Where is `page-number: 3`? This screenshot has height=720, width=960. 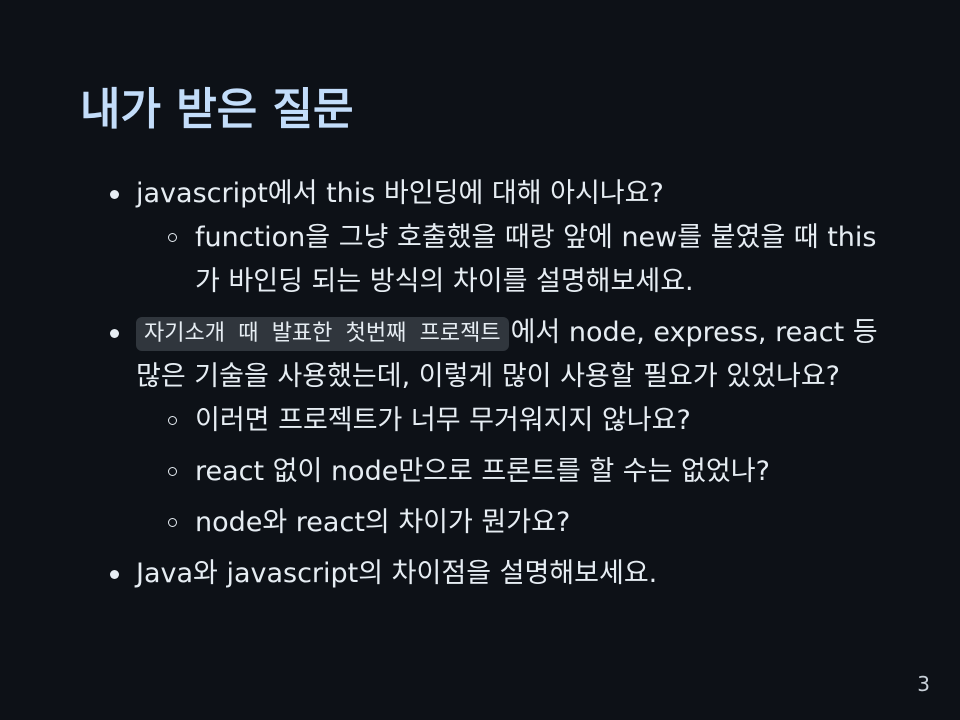
page-number: 3 is located at coordinates (923, 684).